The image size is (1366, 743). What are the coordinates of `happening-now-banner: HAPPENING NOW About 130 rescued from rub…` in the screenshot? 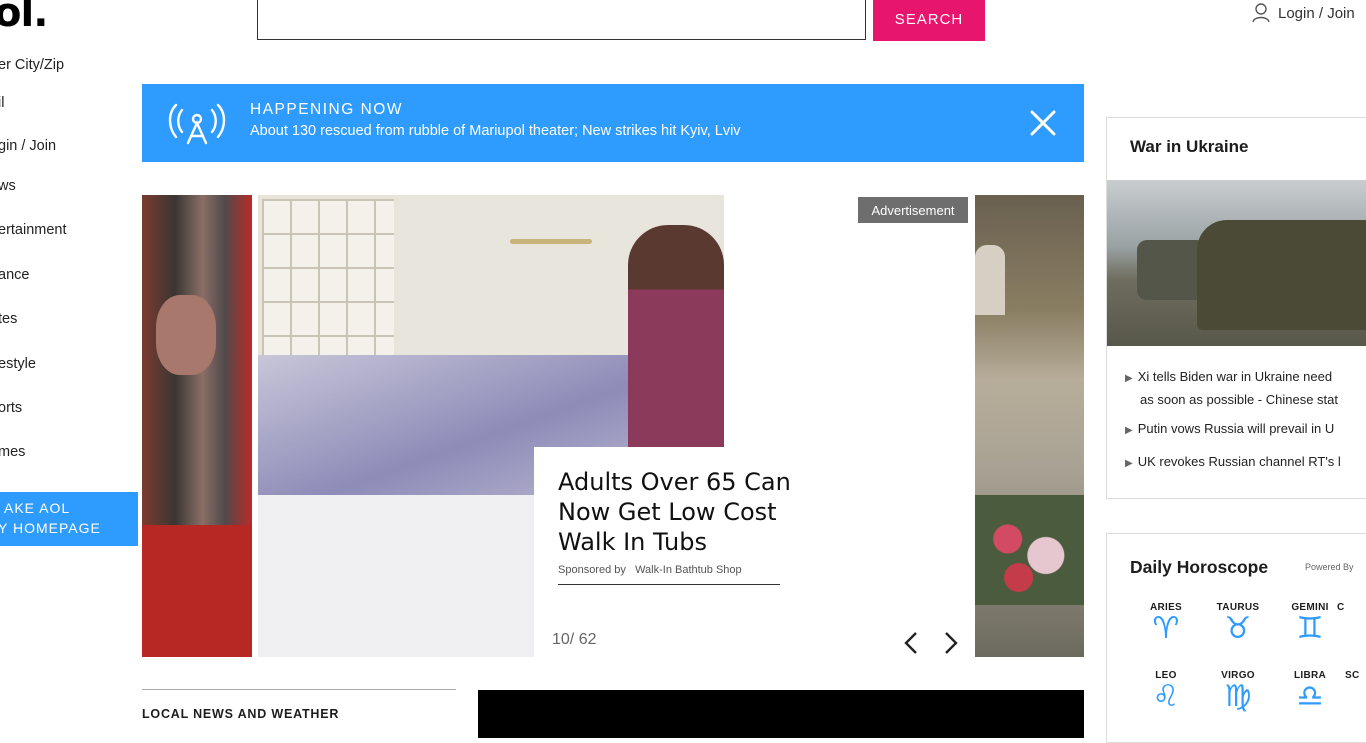 It's located at (613, 123).